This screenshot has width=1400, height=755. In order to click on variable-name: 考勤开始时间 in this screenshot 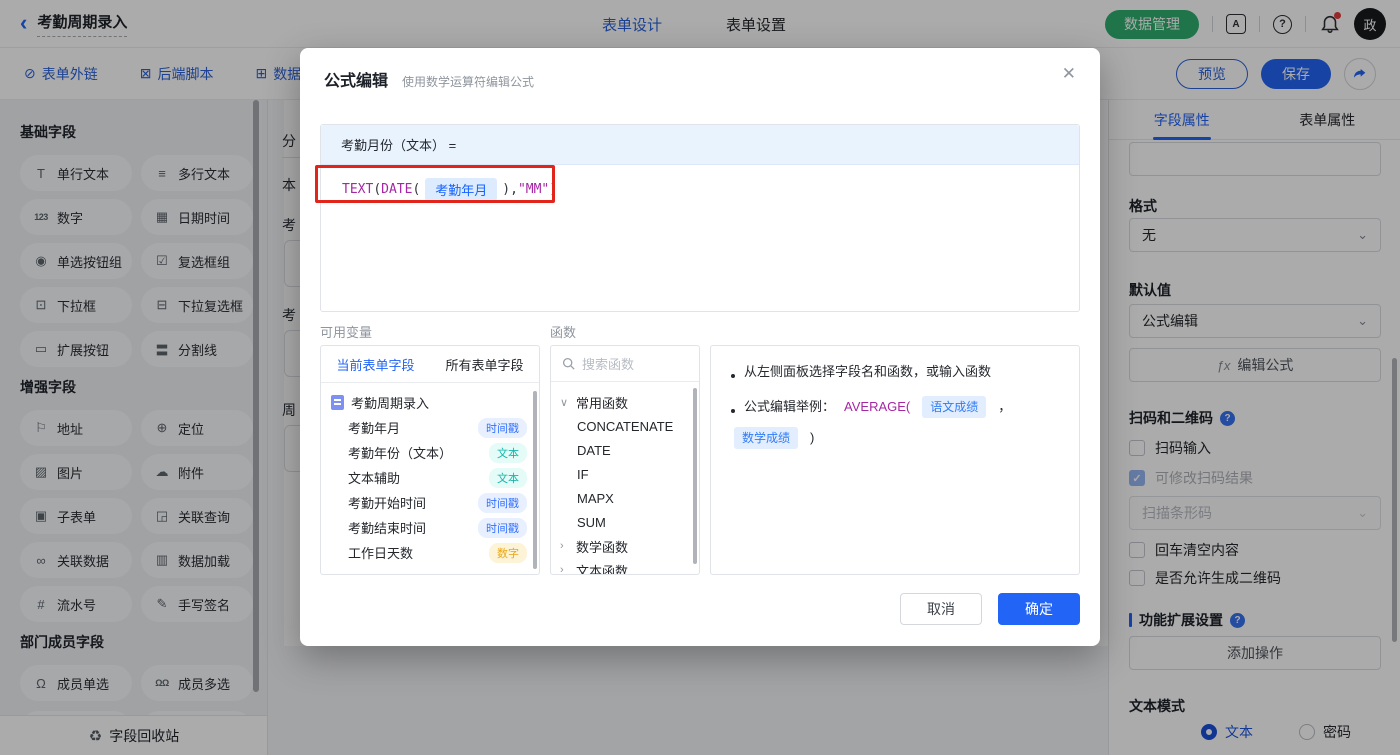, I will do `click(387, 503)`.